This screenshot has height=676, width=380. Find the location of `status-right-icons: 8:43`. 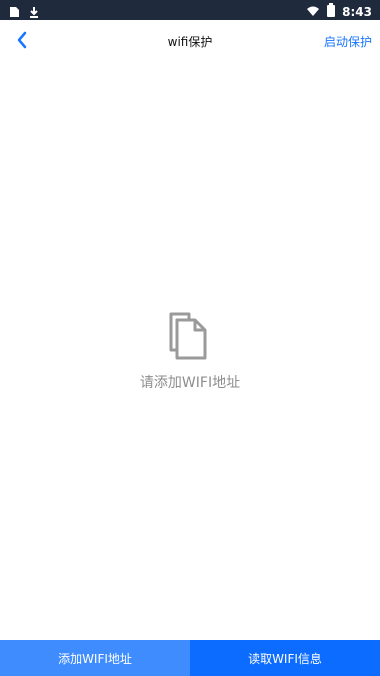

status-right-icons: 8:43 is located at coordinates (339, 11).